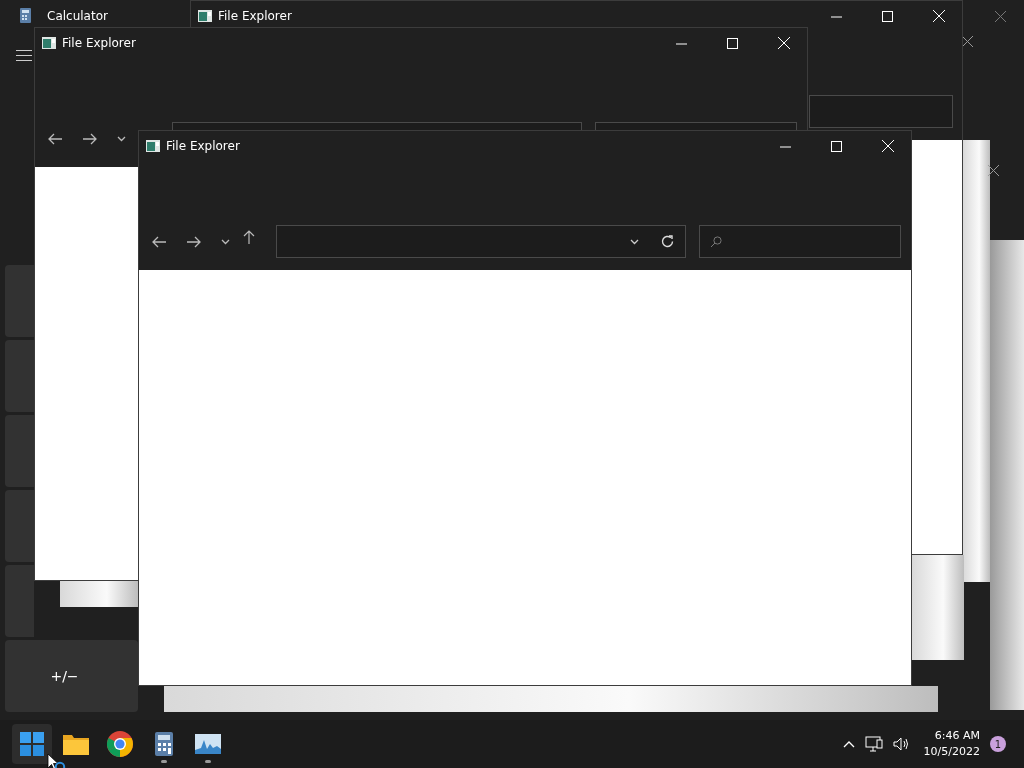 The width and height of the screenshot is (1024, 768). Describe the element at coordinates (24, 55) in the screenshot. I see `menu-icon` at that location.